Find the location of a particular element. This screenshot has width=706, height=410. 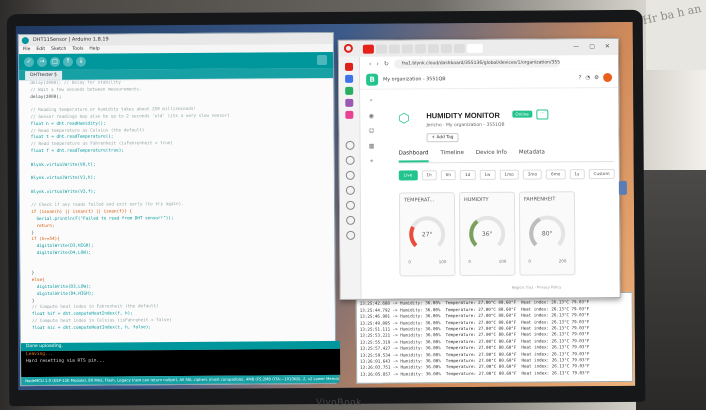

settings-icon: ⚙ is located at coordinates (596, 78).